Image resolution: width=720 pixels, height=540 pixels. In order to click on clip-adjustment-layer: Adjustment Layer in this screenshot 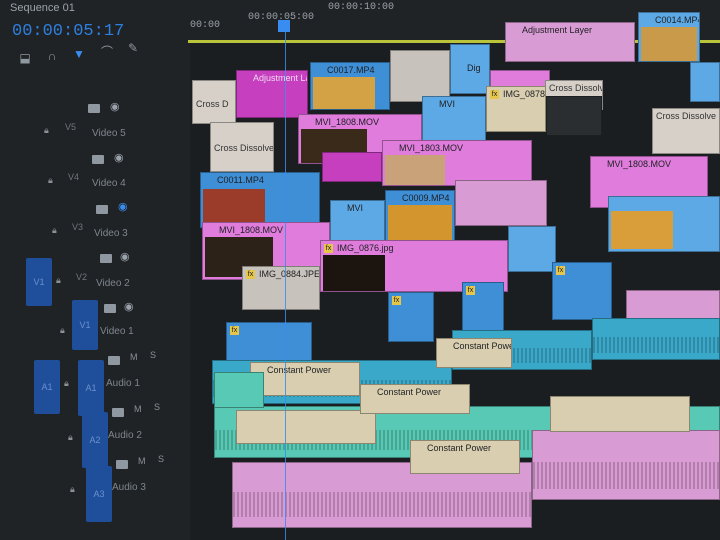, I will do `click(570, 42)`.